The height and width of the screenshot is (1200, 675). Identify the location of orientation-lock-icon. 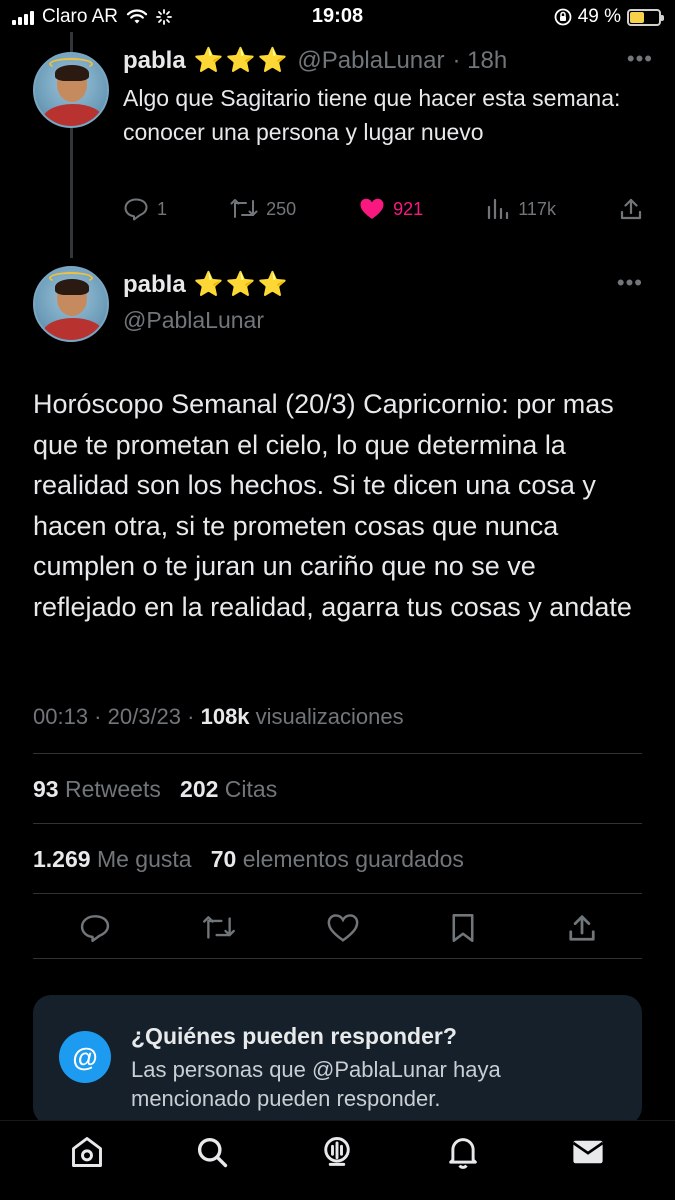
(563, 17).